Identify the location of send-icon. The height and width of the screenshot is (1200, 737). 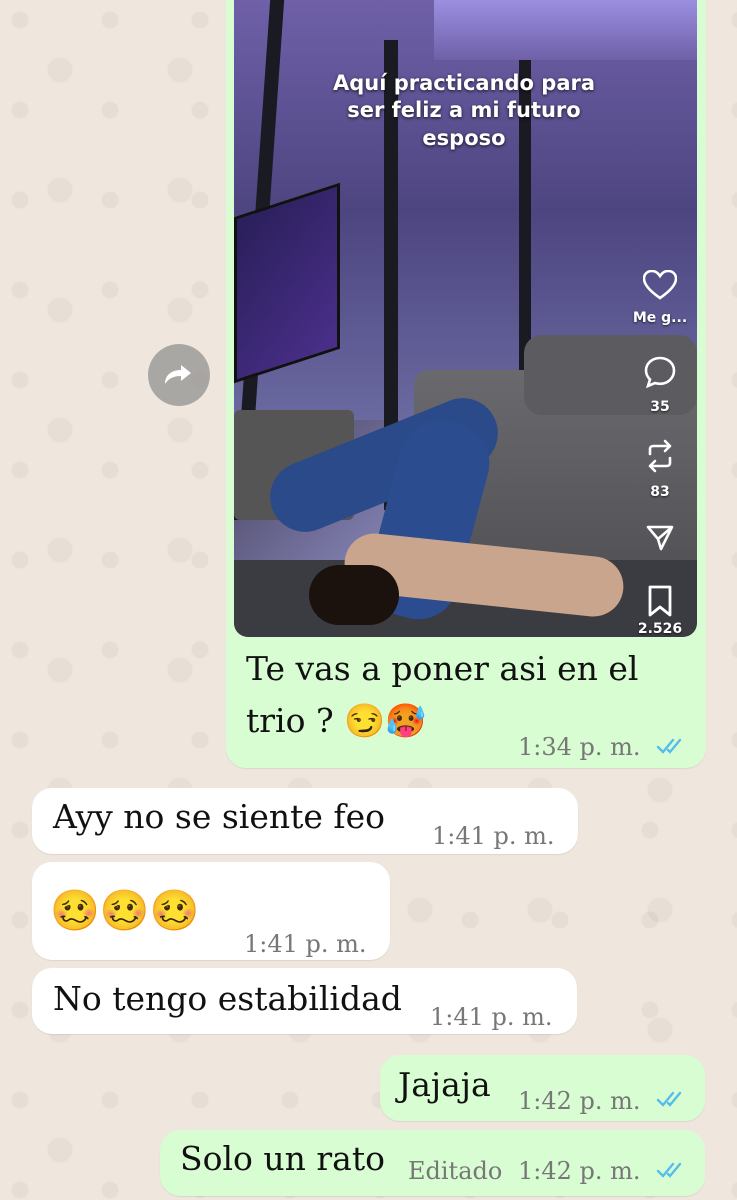
(660, 538).